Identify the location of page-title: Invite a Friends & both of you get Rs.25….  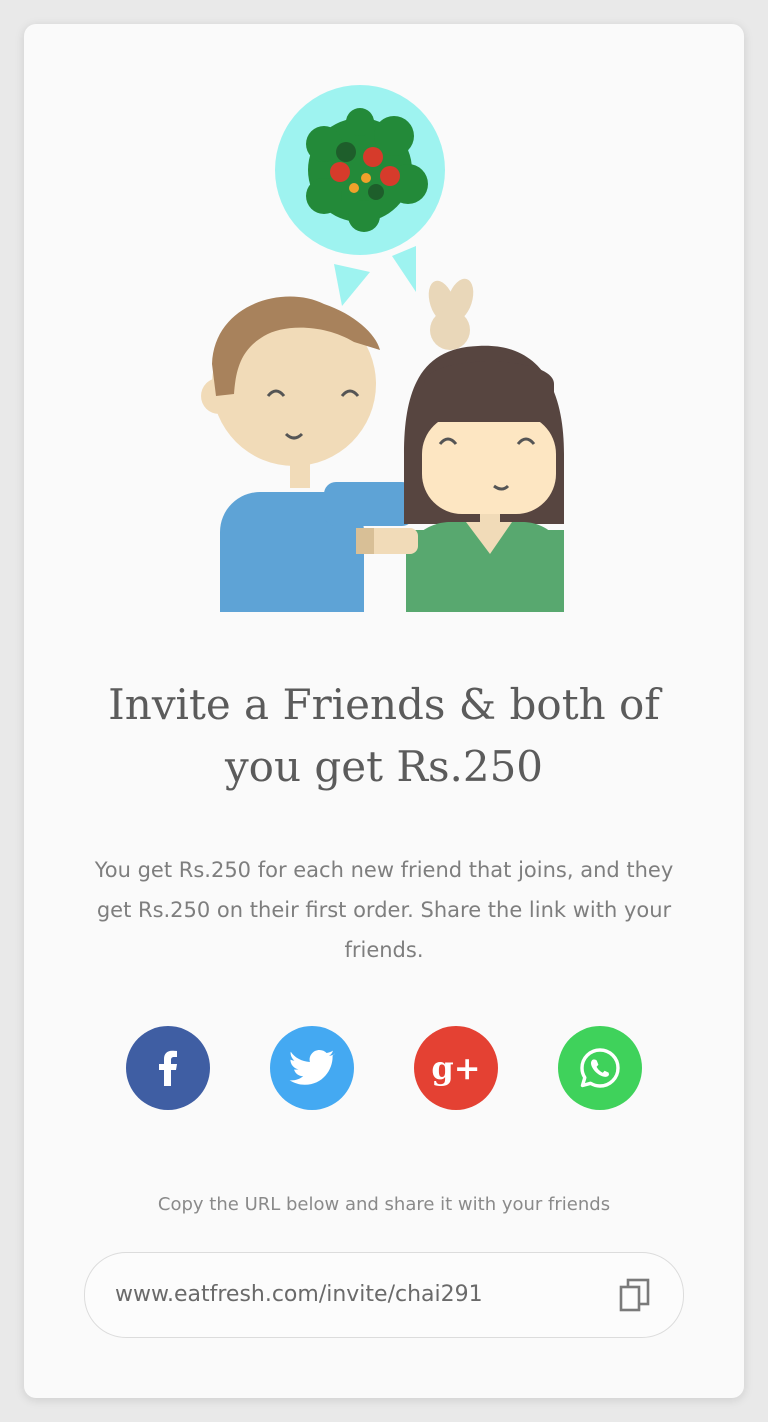
(384, 735).